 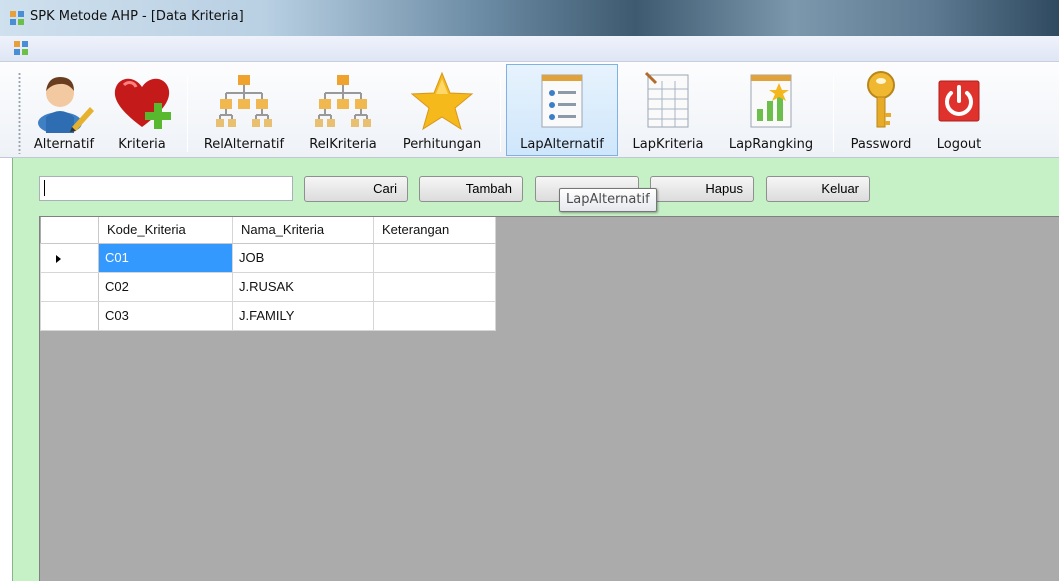 What do you see at coordinates (303, 315) in the screenshot?
I see `cell-nama: J.FAMILY` at bounding box center [303, 315].